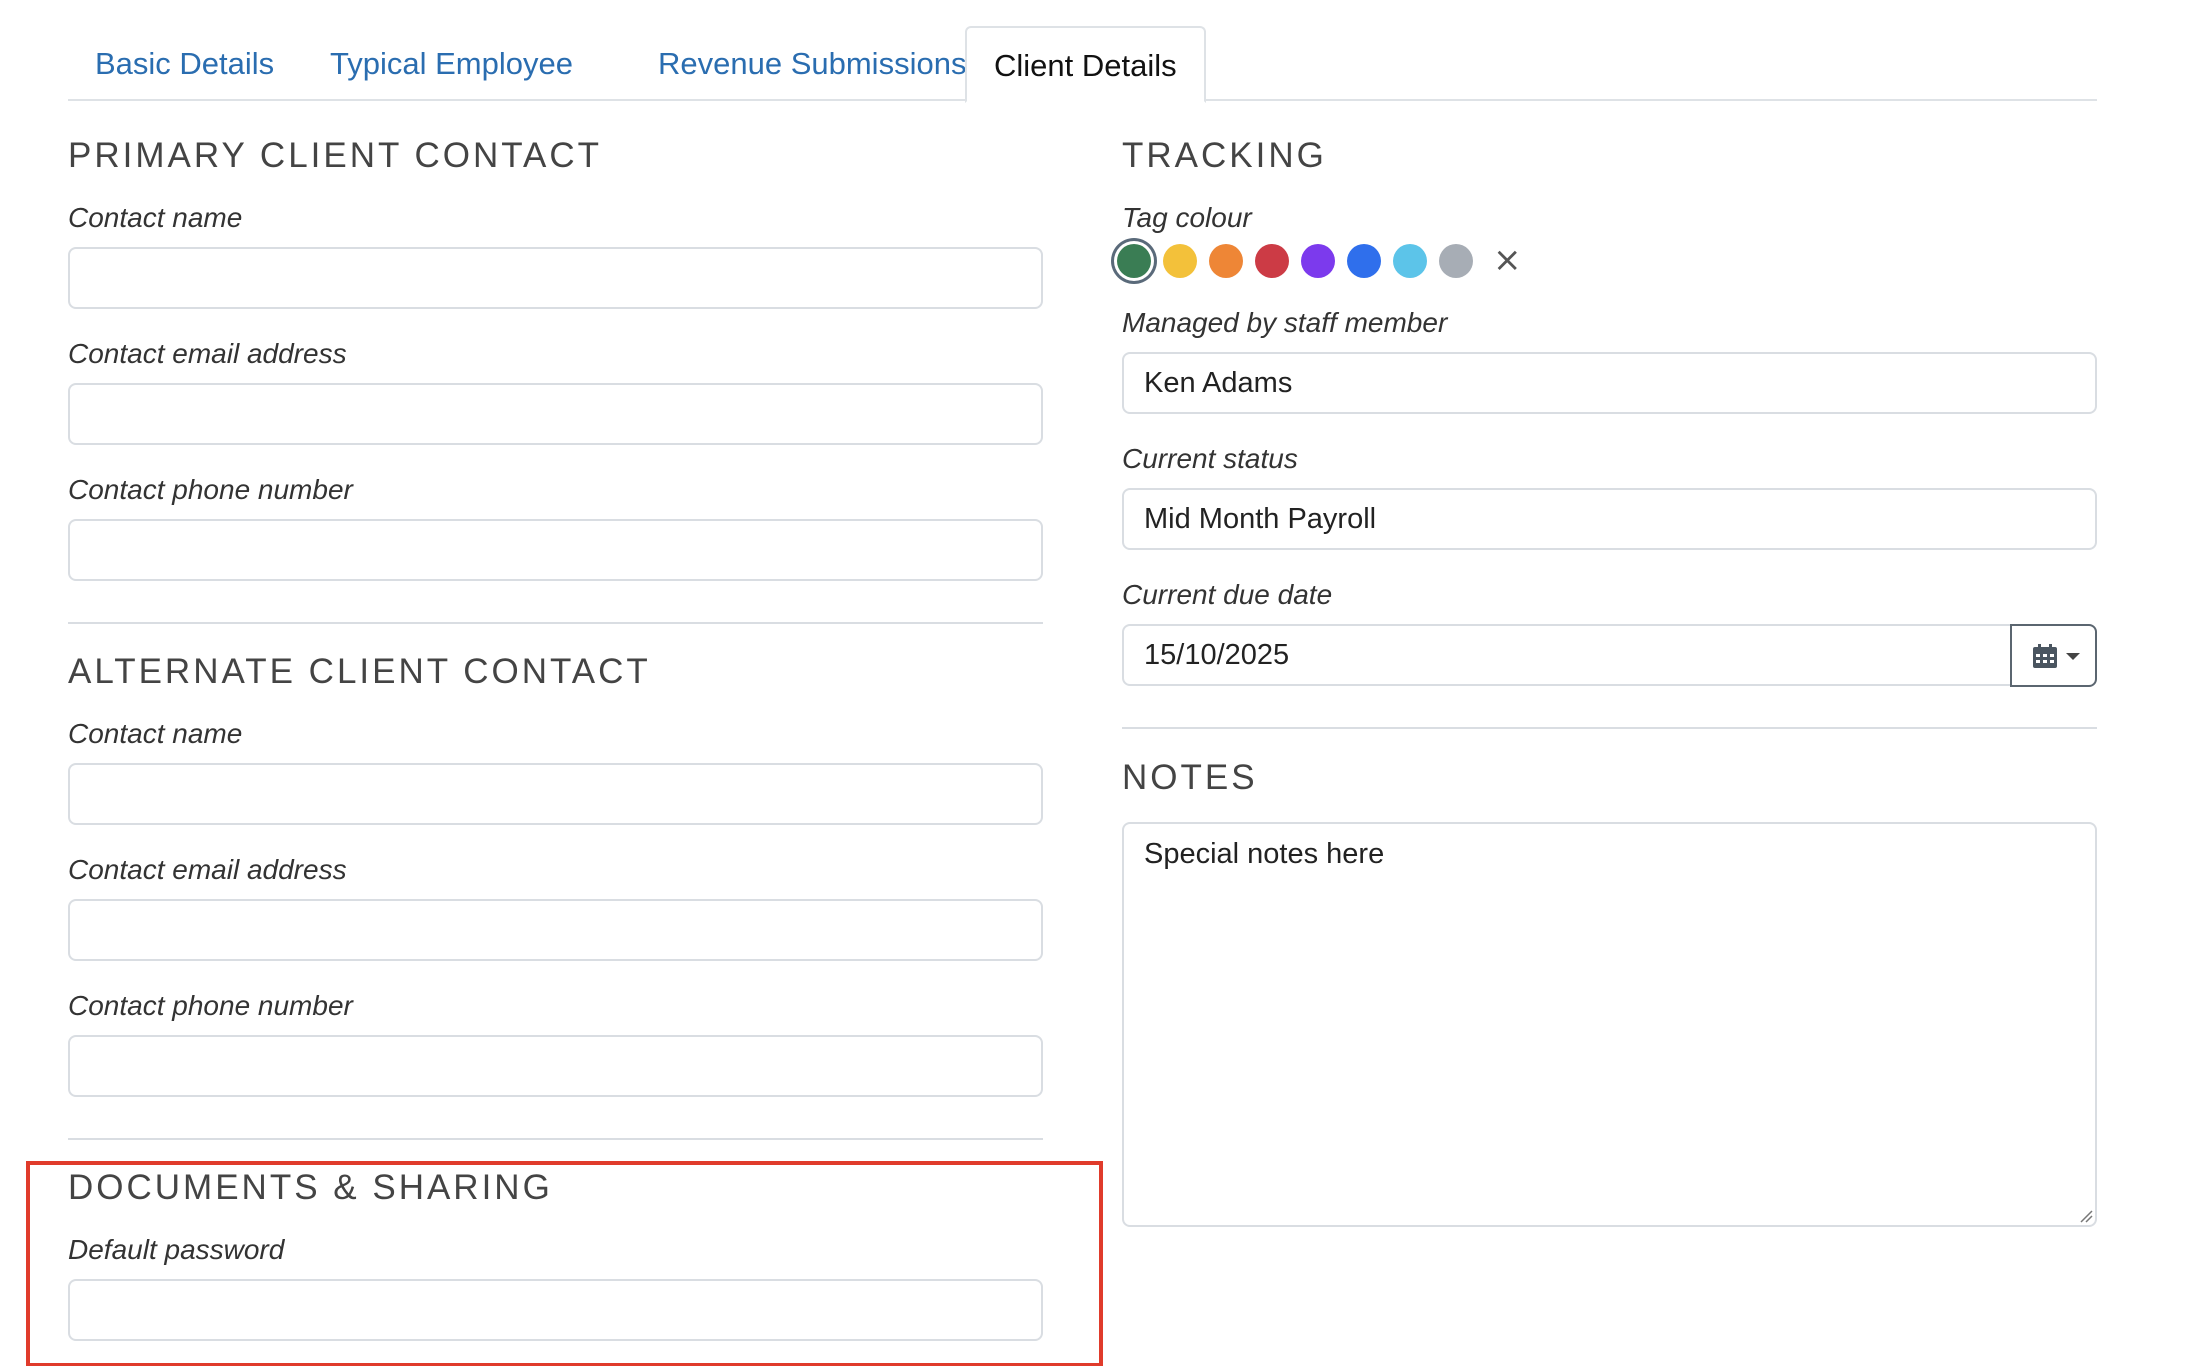 The width and height of the screenshot is (2208, 1366). Describe the element at coordinates (555, 414) in the screenshot. I see `primary-contact-email-input` at that location.